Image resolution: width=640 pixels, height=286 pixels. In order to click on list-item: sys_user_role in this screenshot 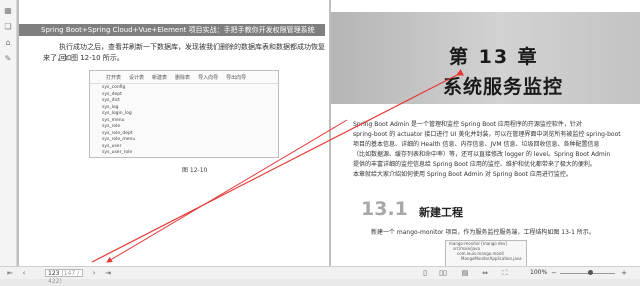, I will do `click(117, 152)`.